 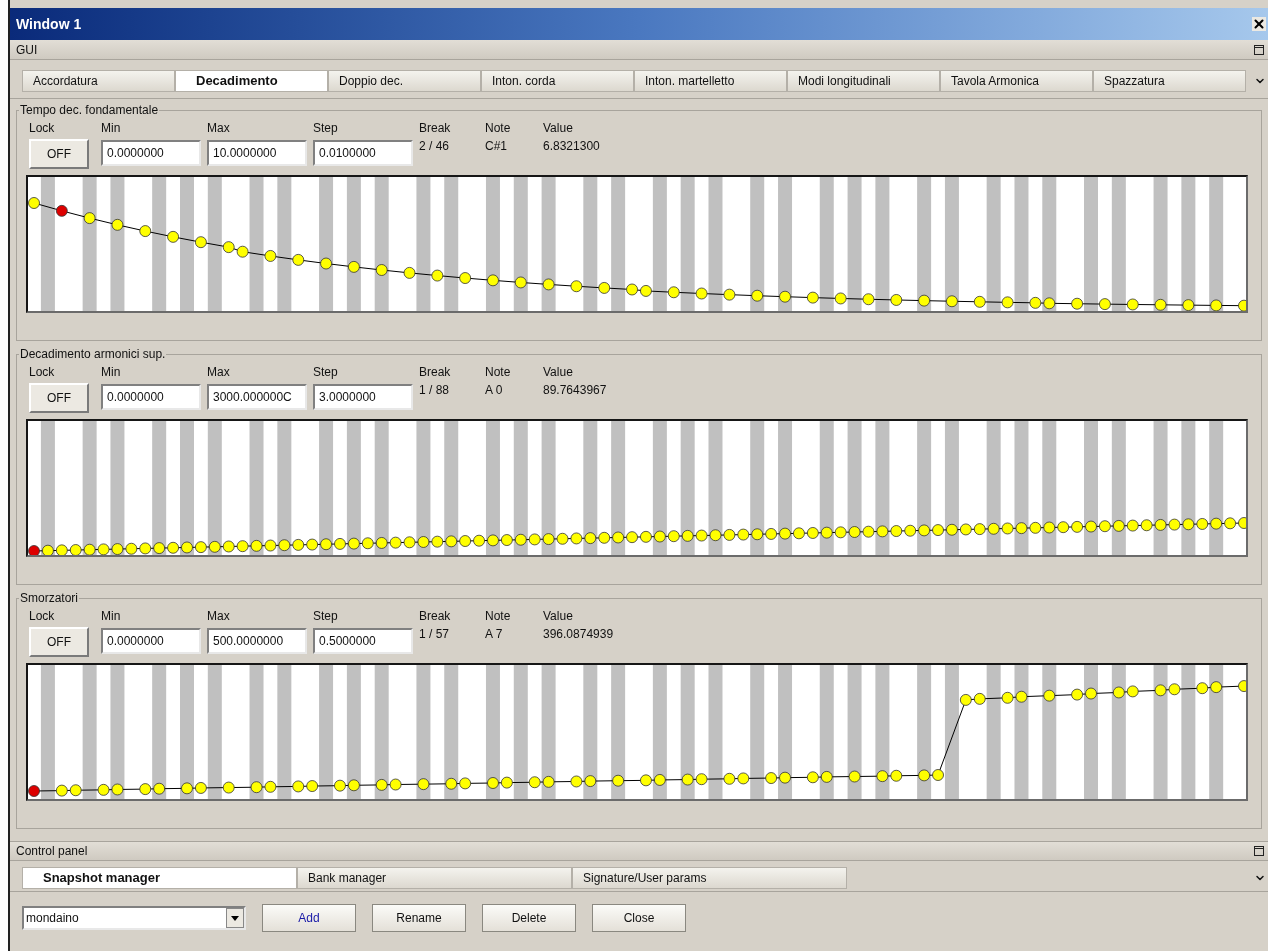 What do you see at coordinates (529, 918) in the screenshot?
I see `action-button: Delete` at bounding box center [529, 918].